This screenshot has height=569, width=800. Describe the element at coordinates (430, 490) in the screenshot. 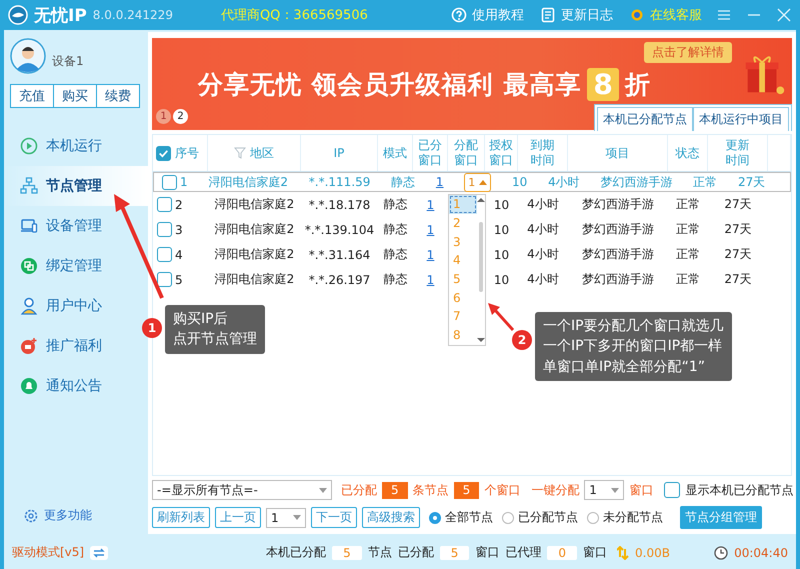

I see `node-unit: 条节点` at that location.